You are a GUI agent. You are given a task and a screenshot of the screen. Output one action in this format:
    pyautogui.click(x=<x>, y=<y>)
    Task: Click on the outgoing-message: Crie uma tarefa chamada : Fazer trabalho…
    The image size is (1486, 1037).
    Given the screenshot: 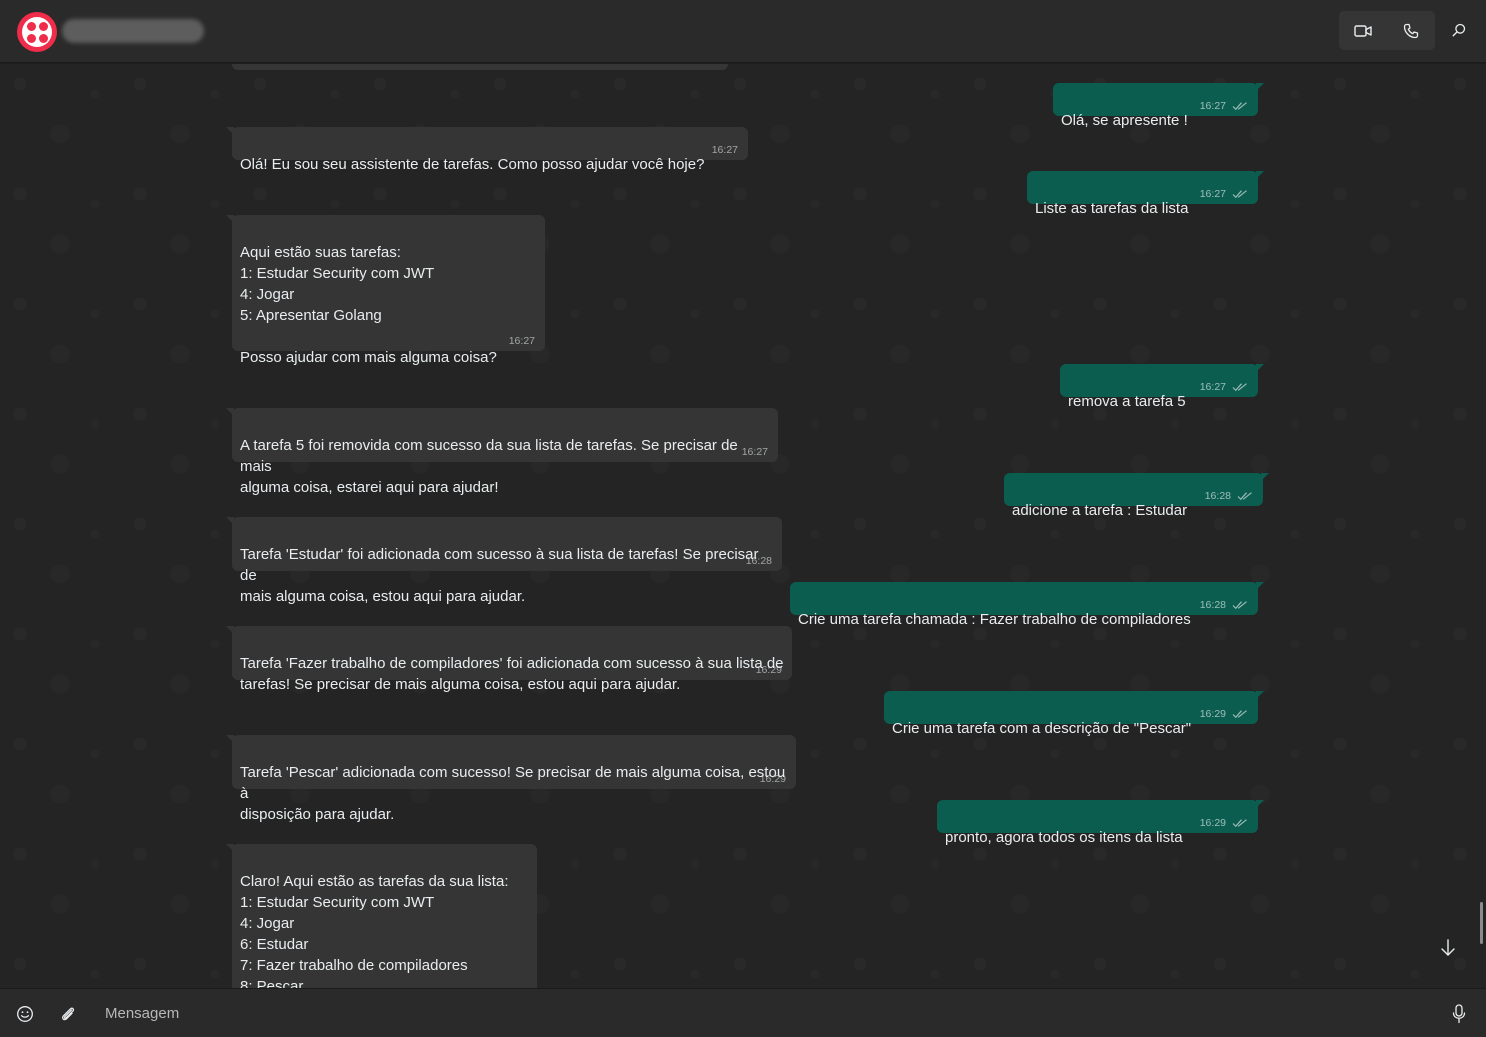 What is the action you would take?
    pyautogui.click(x=1027, y=605)
    